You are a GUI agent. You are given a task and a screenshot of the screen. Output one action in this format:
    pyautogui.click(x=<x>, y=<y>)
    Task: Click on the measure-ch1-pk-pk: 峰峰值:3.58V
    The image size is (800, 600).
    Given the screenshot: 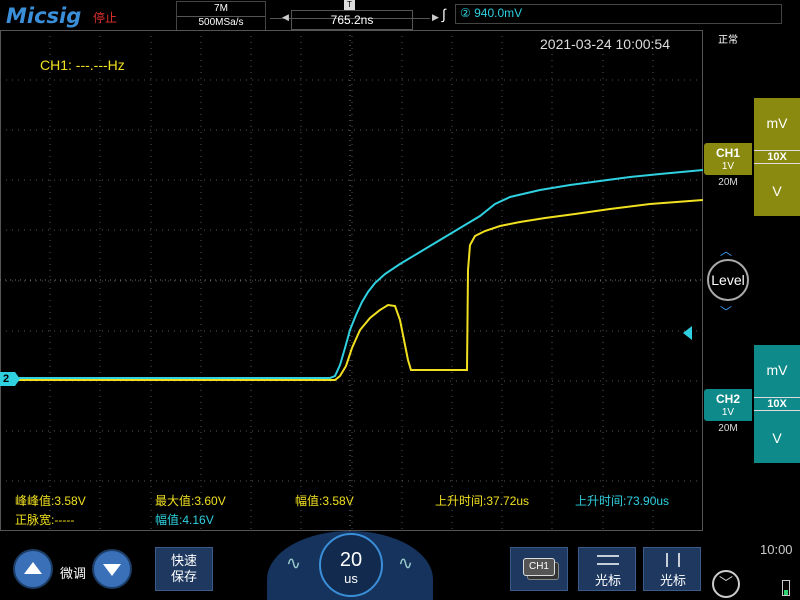 What is the action you would take?
    pyautogui.click(x=50, y=501)
    